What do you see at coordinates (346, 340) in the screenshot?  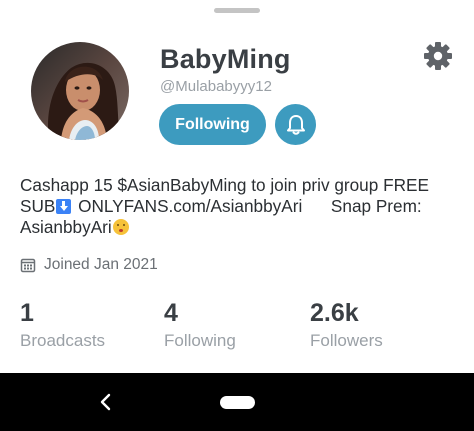 I see `stat-label: Followers` at bounding box center [346, 340].